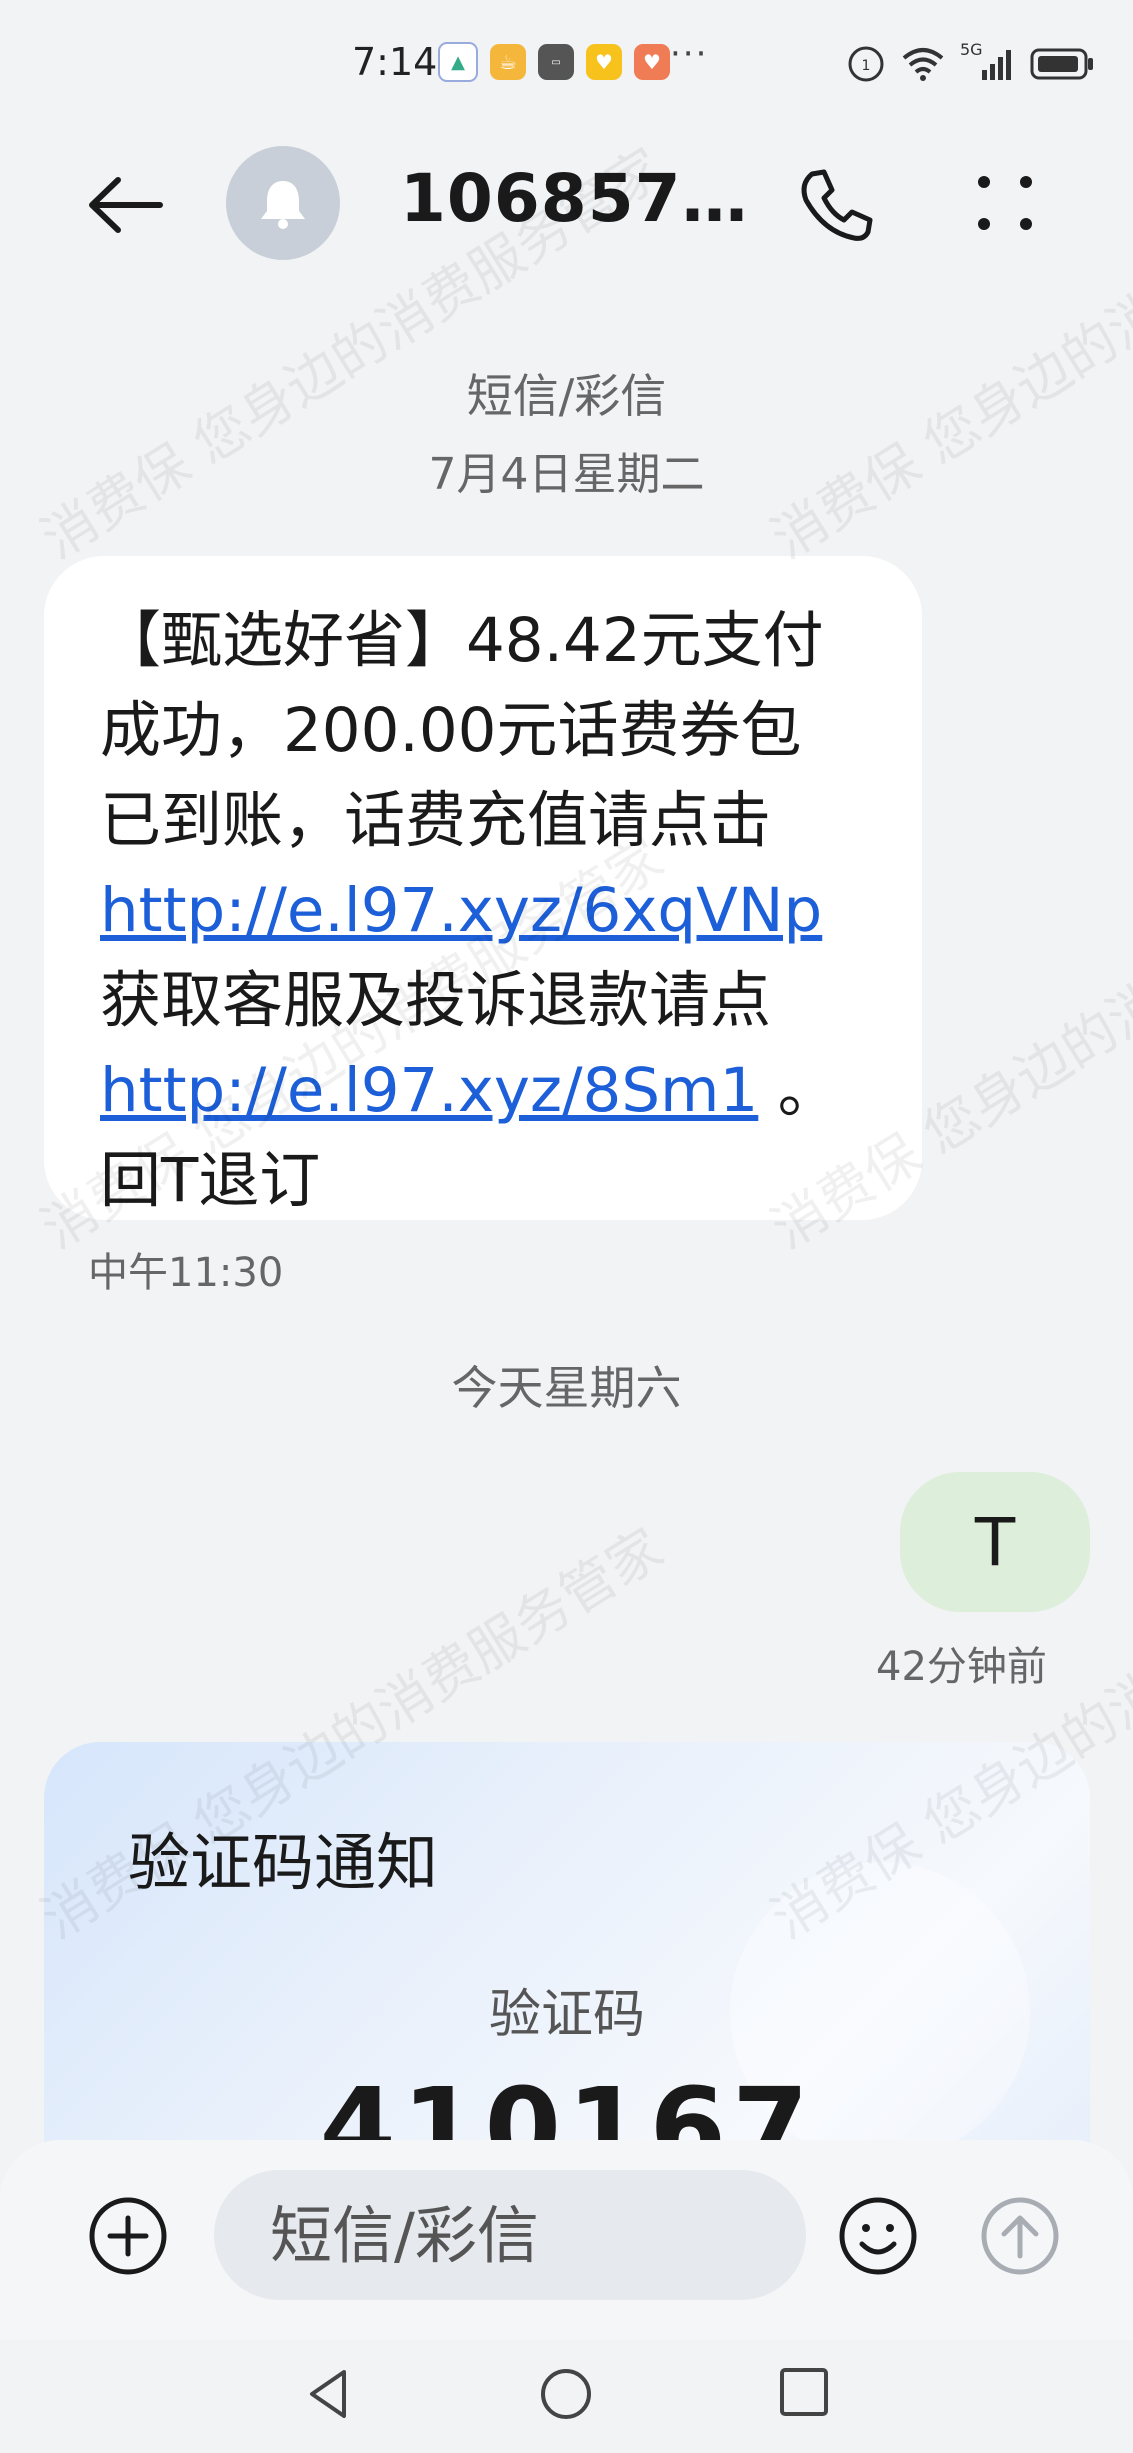  I want to click on message-input, so click(510, 2235).